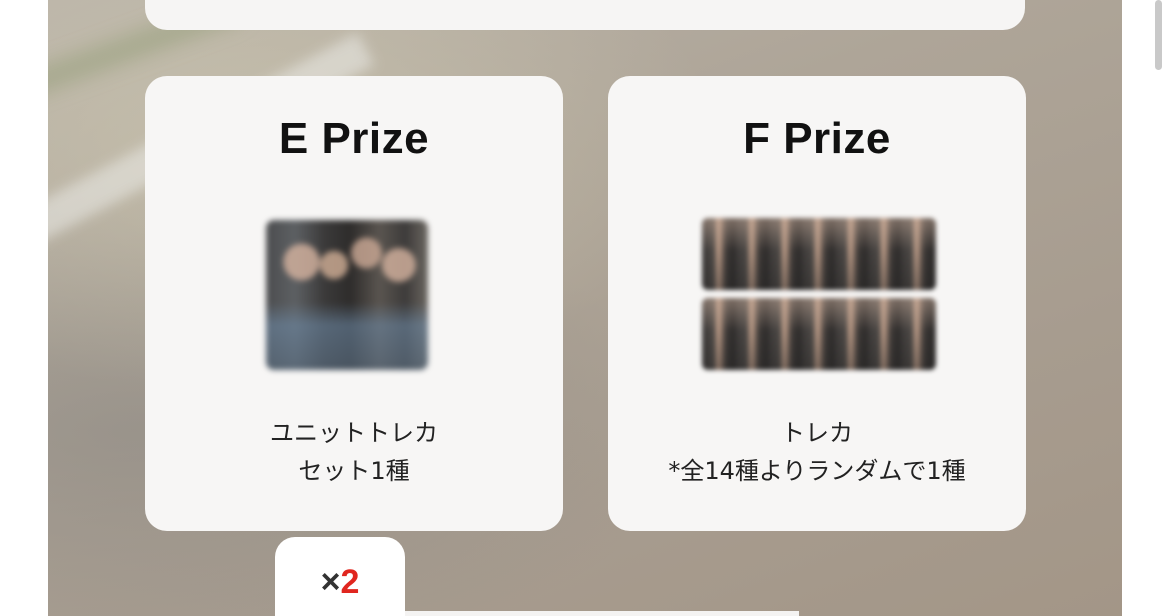 The height and width of the screenshot is (616, 1170). Describe the element at coordinates (1158, 35) in the screenshot. I see `scrollbar-thumb` at that location.